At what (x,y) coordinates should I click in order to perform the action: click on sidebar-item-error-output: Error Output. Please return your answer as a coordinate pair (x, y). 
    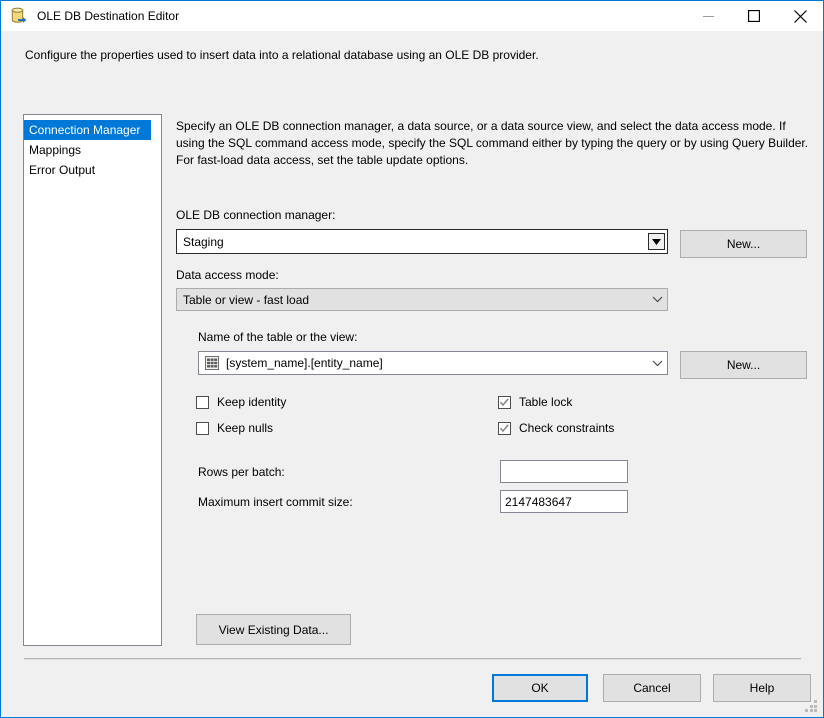
    Looking at the image, I should click on (92, 170).